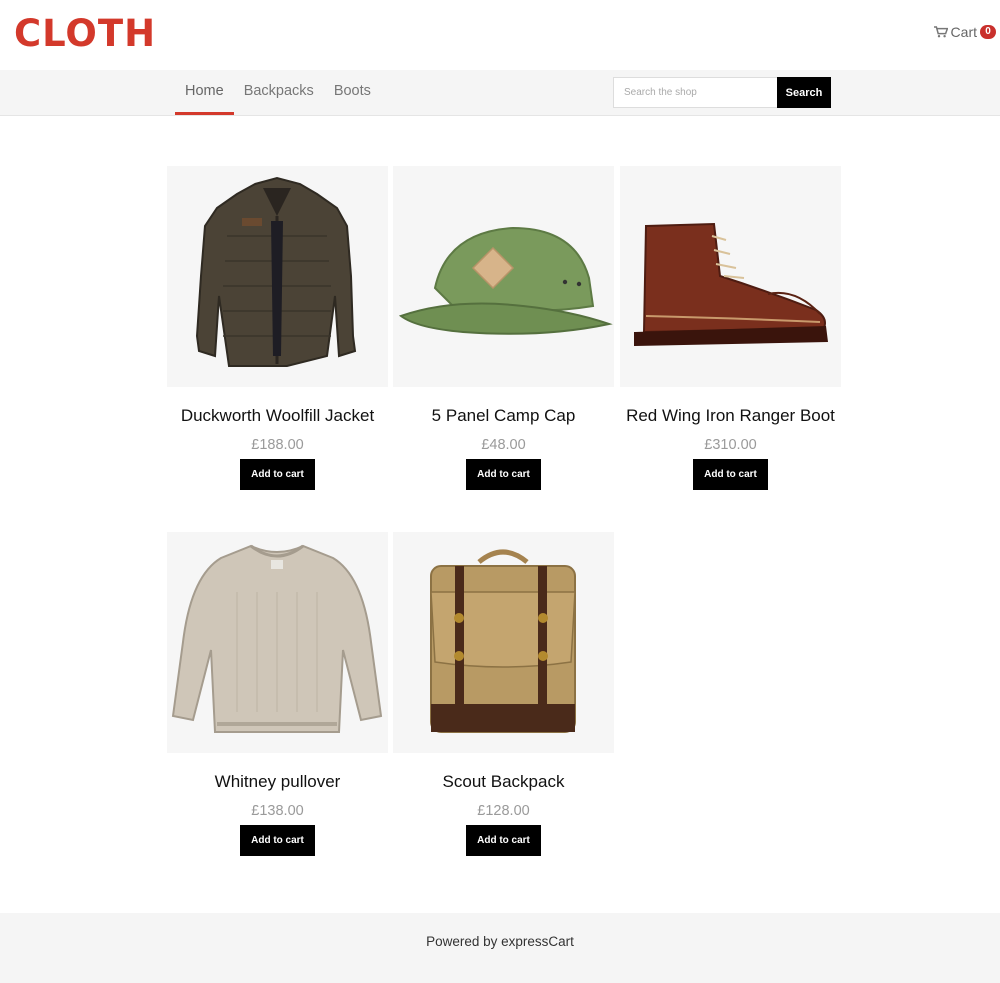  What do you see at coordinates (500, 35) in the screenshot?
I see `site-header: CLOTH Cart 0` at bounding box center [500, 35].